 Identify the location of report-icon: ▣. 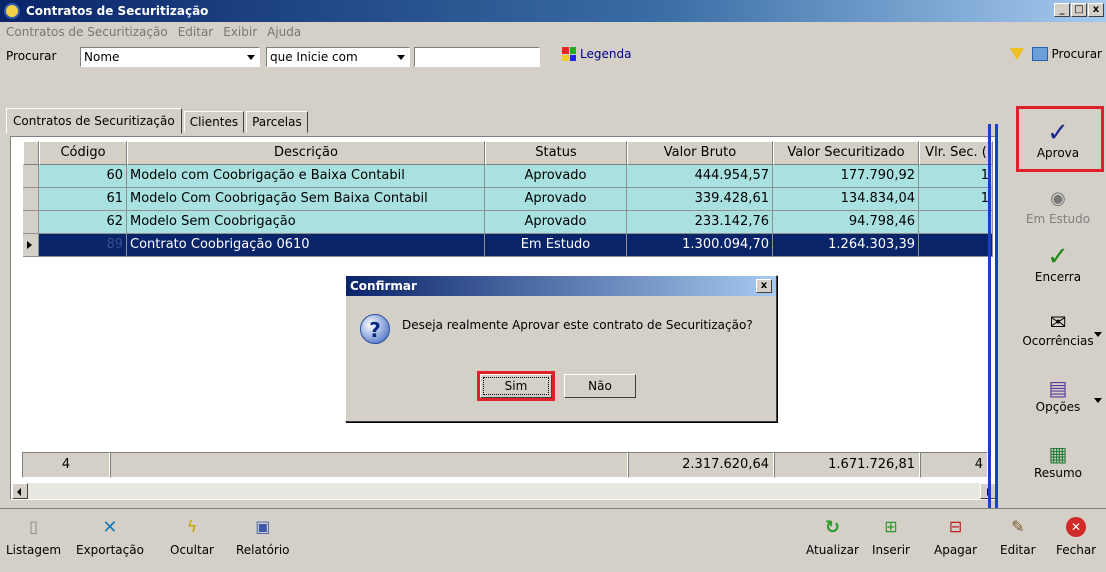
(263, 526).